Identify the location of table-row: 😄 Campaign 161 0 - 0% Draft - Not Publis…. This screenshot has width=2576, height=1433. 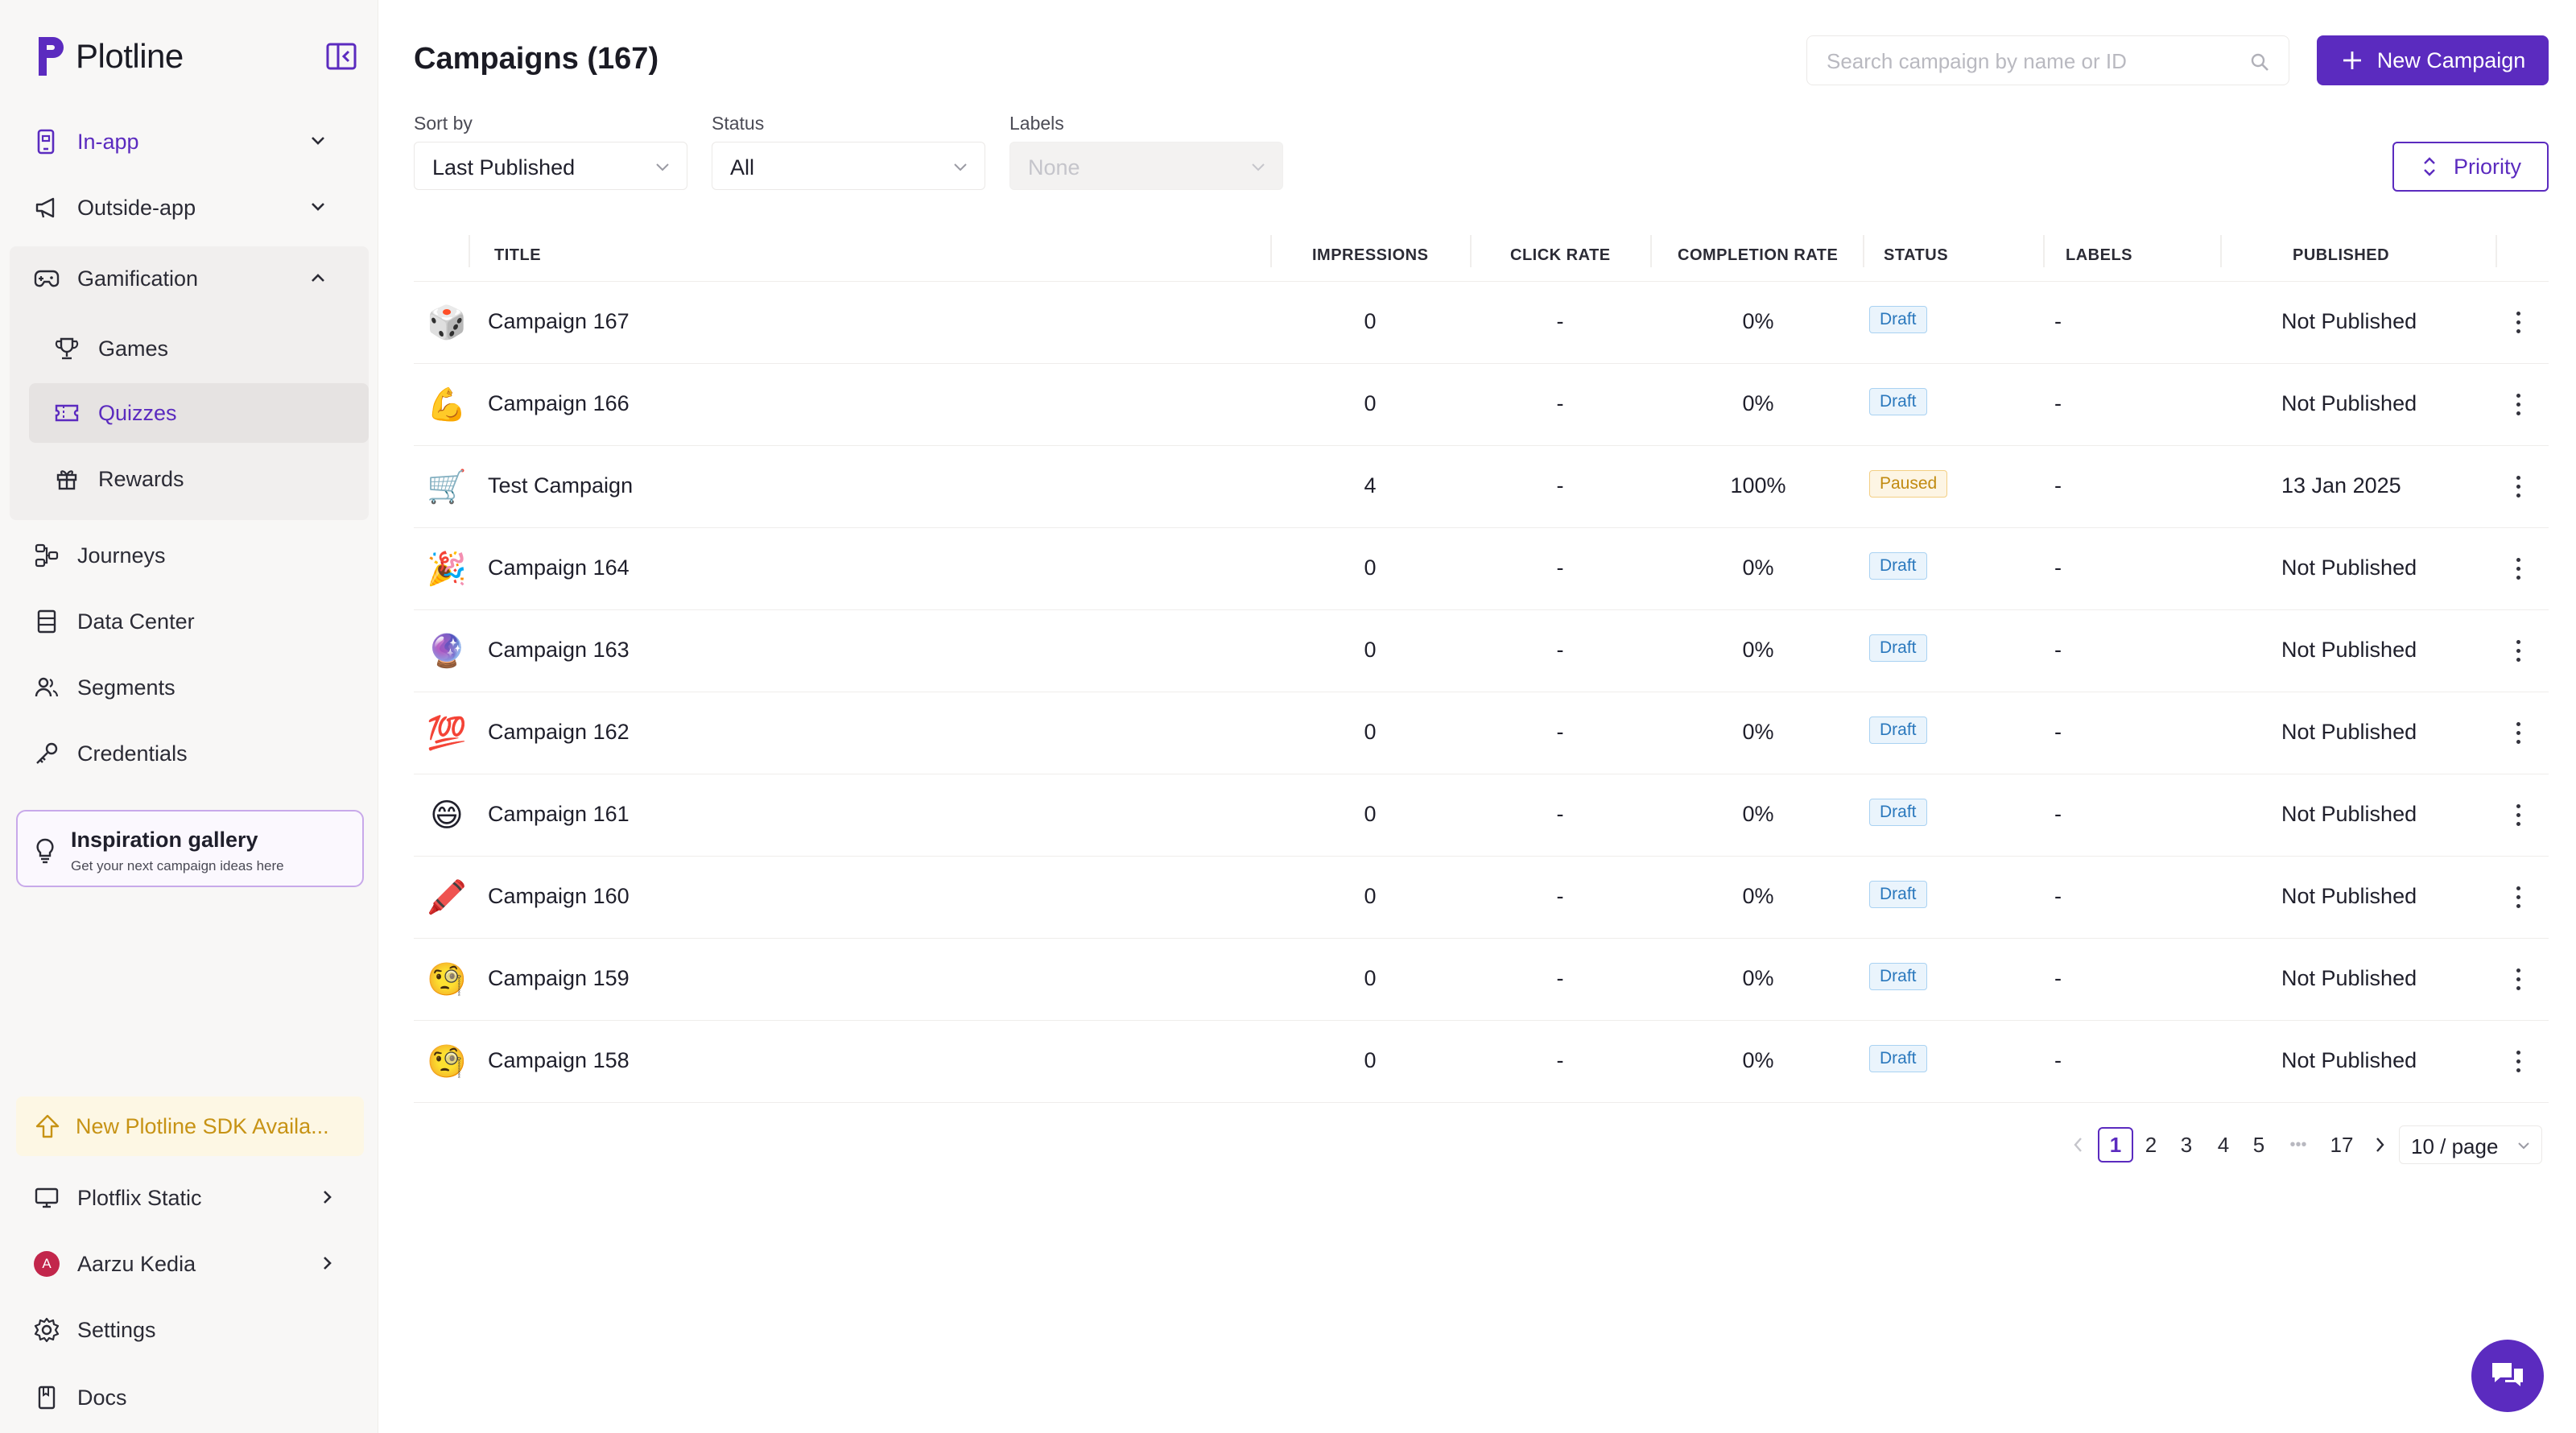
(1481, 815).